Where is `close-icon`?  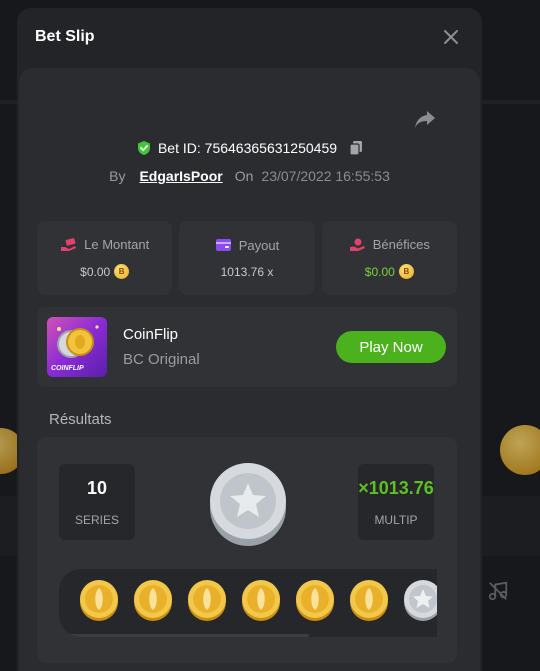
close-icon is located at coordinates (451, 37).